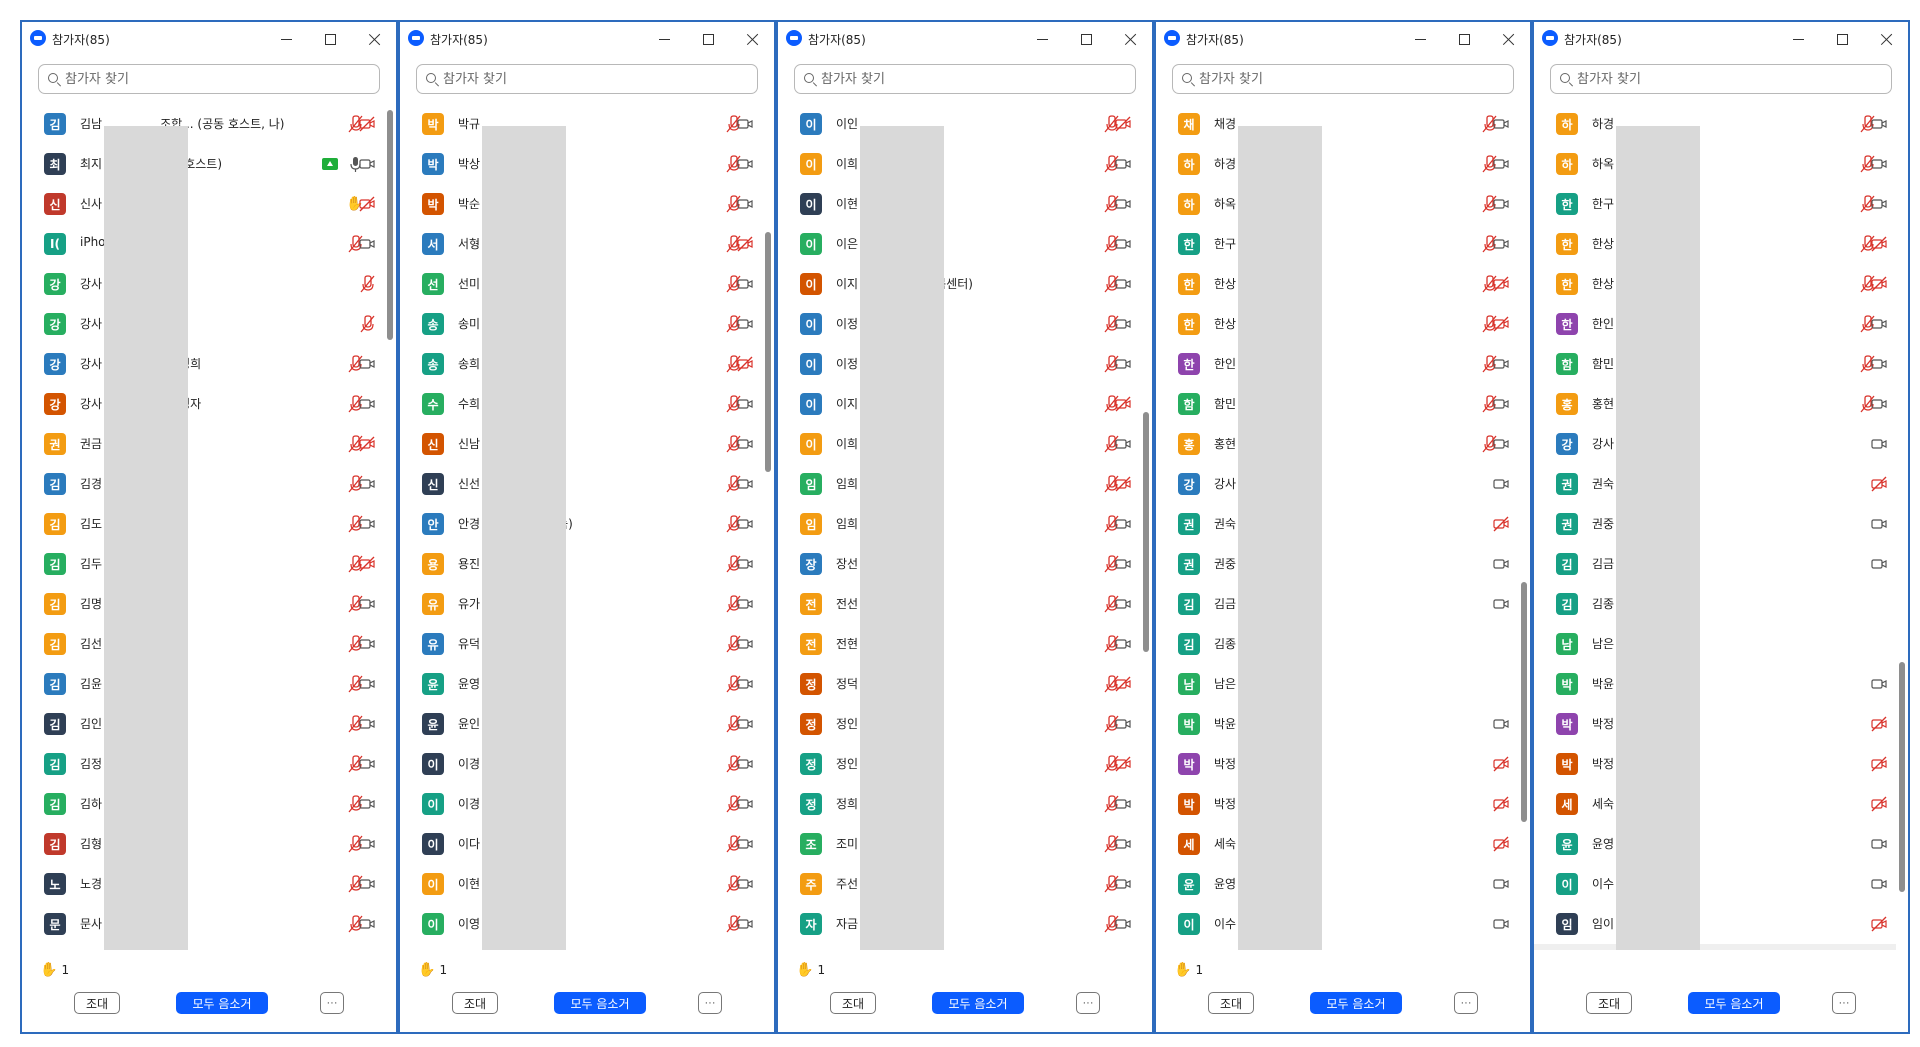  What do you see at coordinates (203, 404) in the screenshot?
I see `participant-row: 강강사고경자` at bounding box center [203, 404].